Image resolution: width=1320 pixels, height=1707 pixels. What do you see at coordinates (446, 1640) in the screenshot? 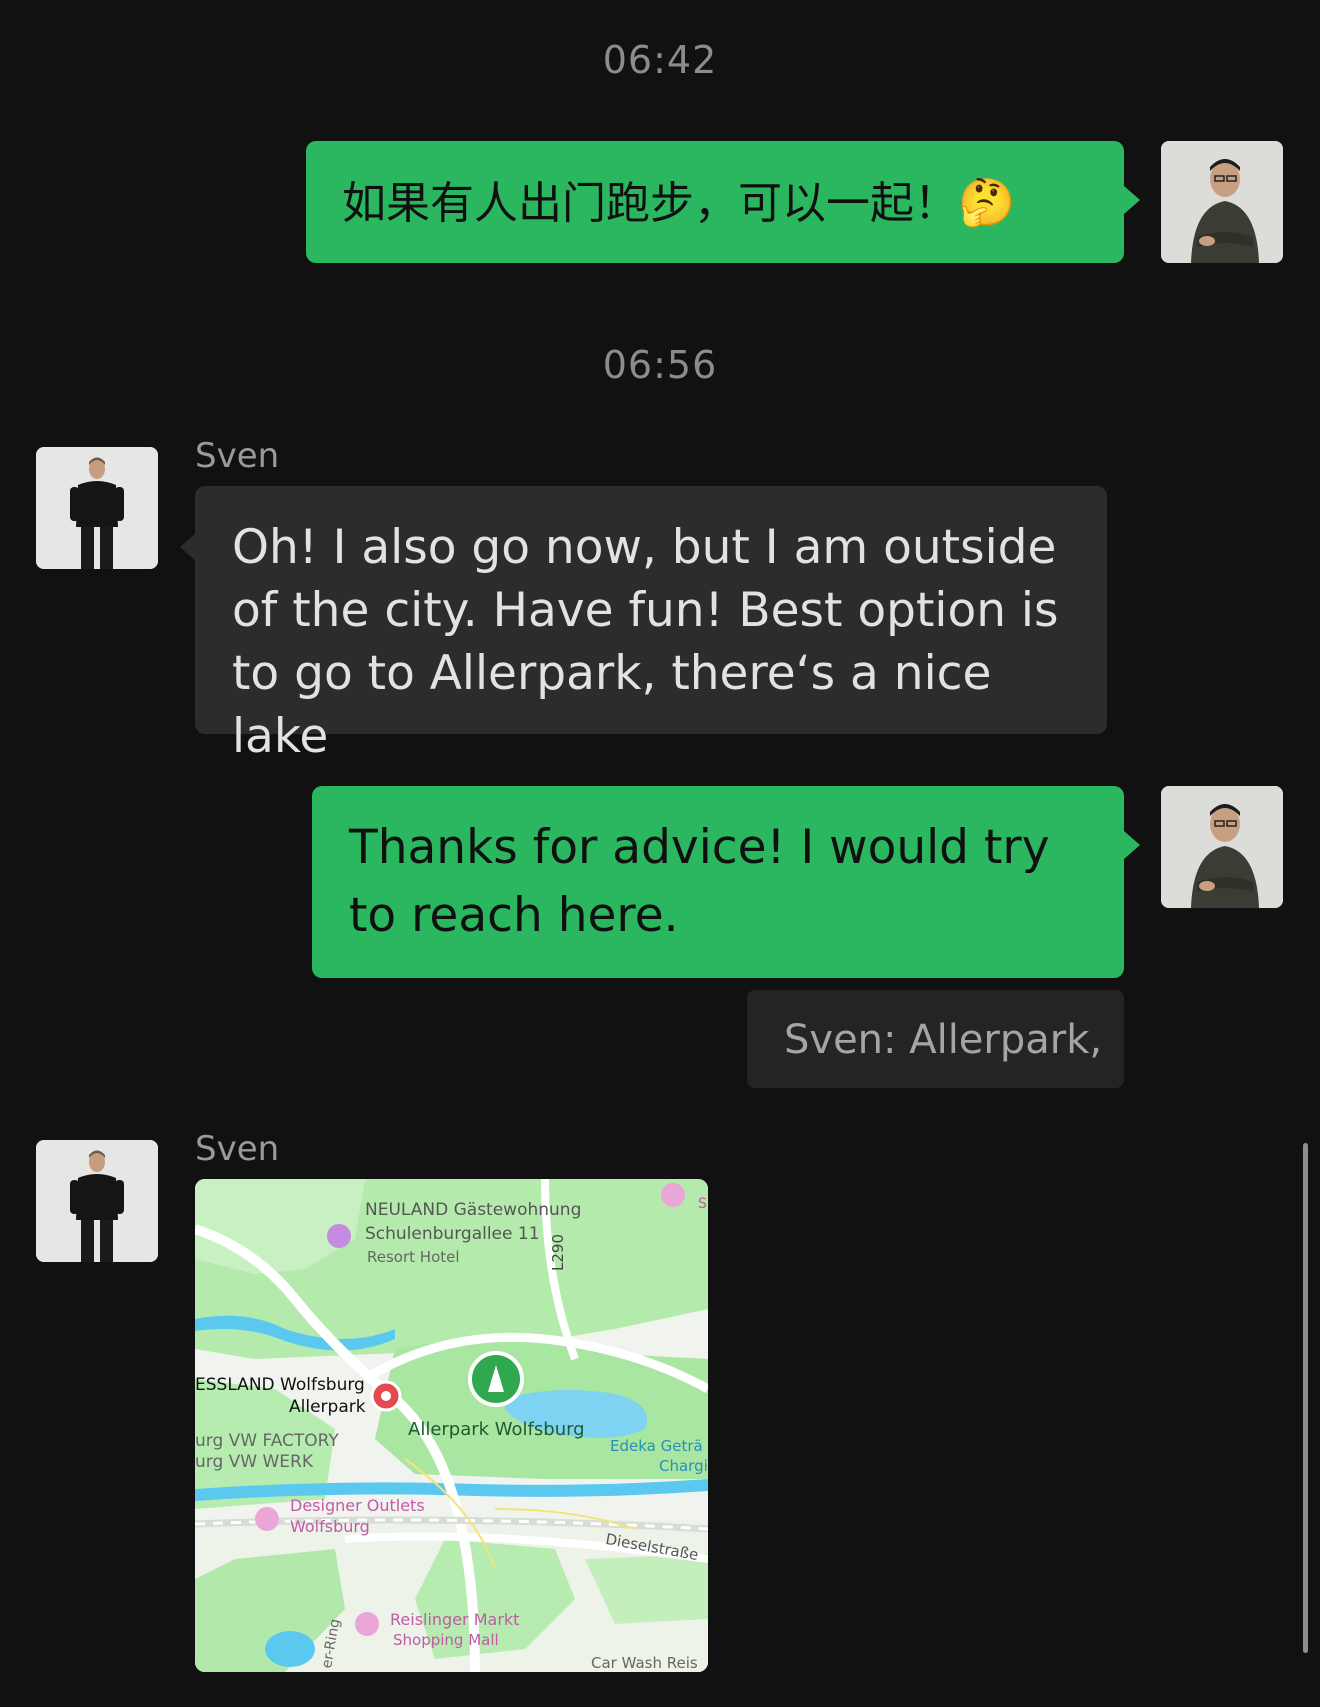
I see `map-label: Shopping Mall` at bounding box center [446, 1640].